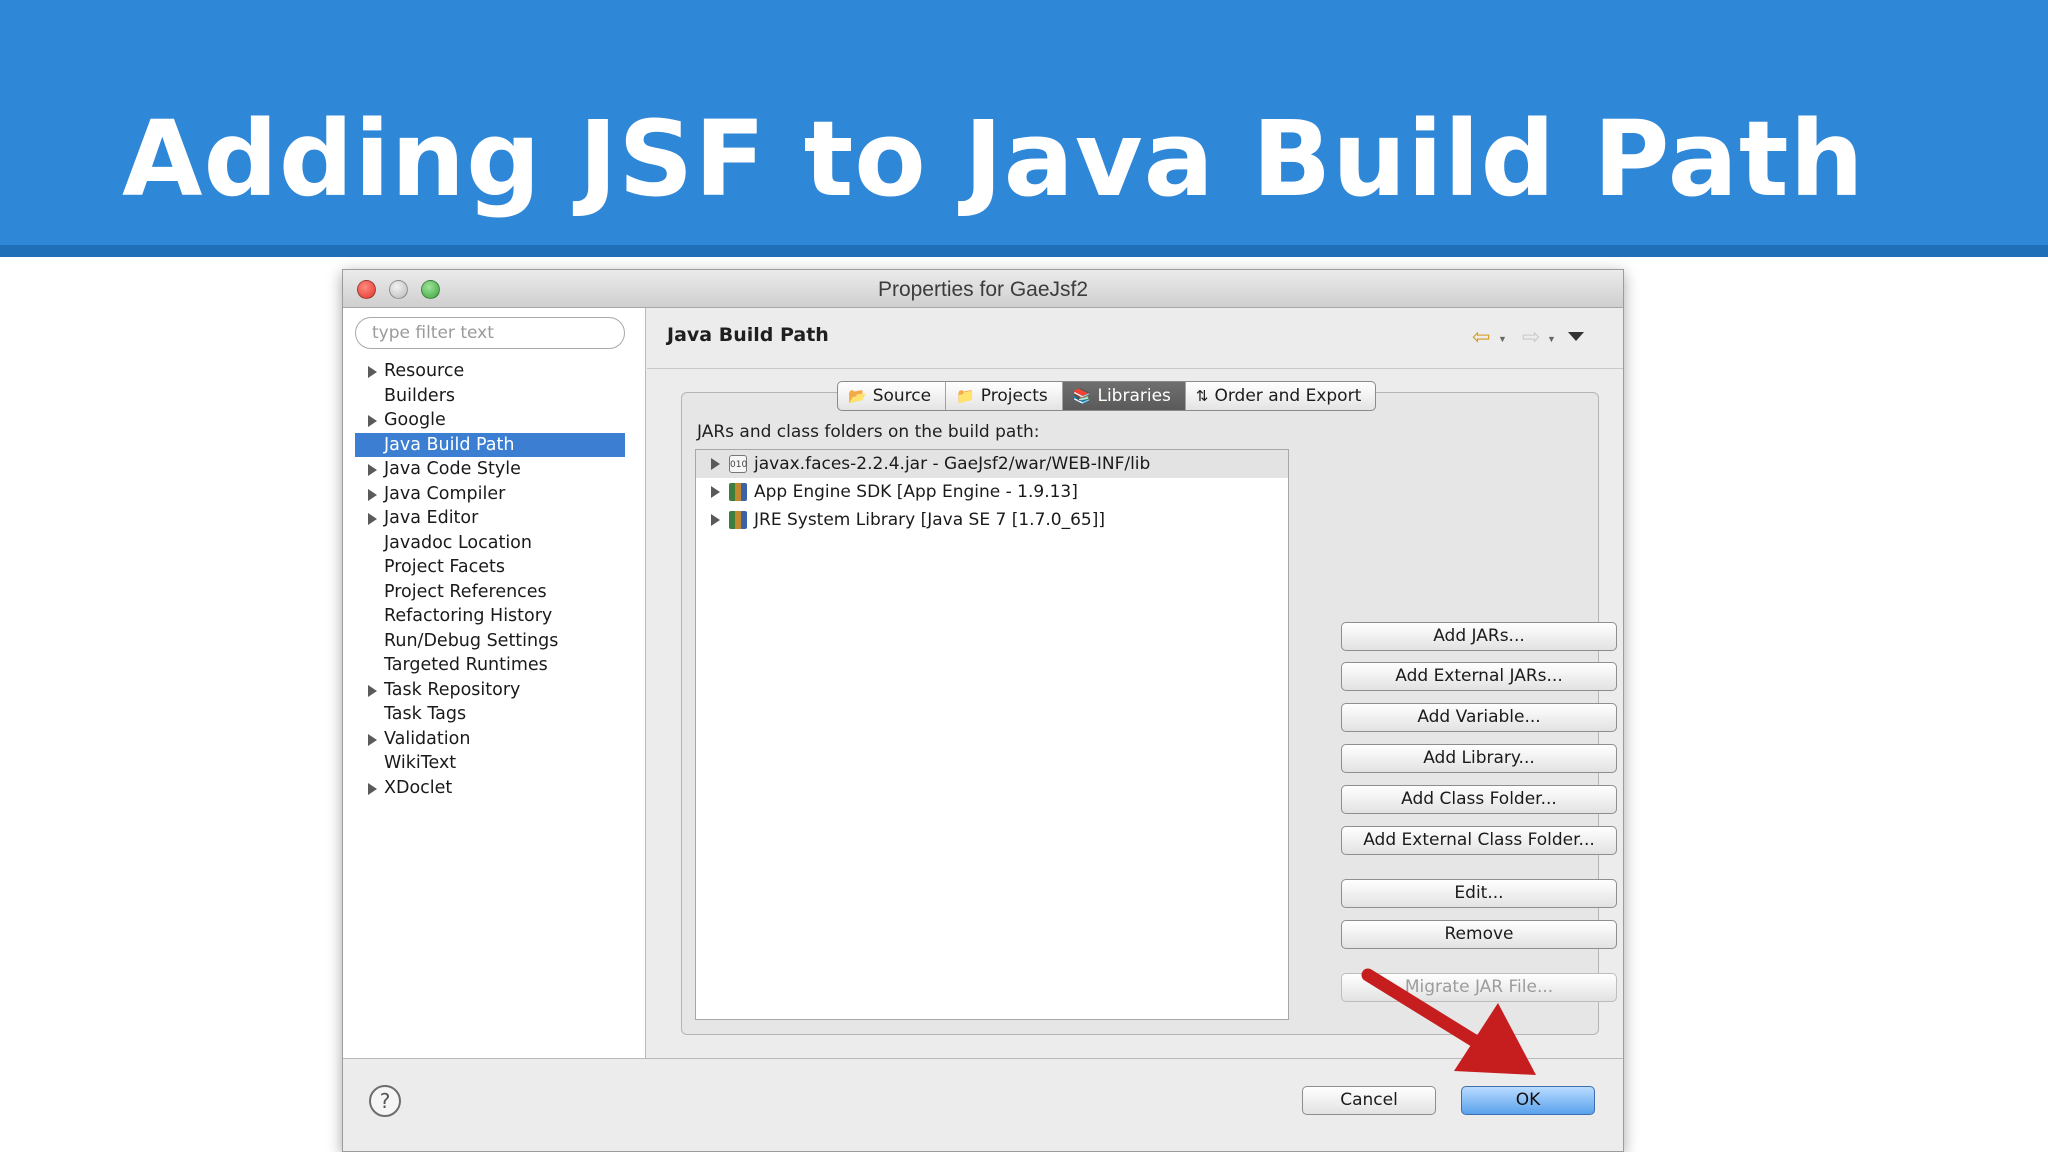  I want to click on tree-item: Java Editor, so click(490, 518).